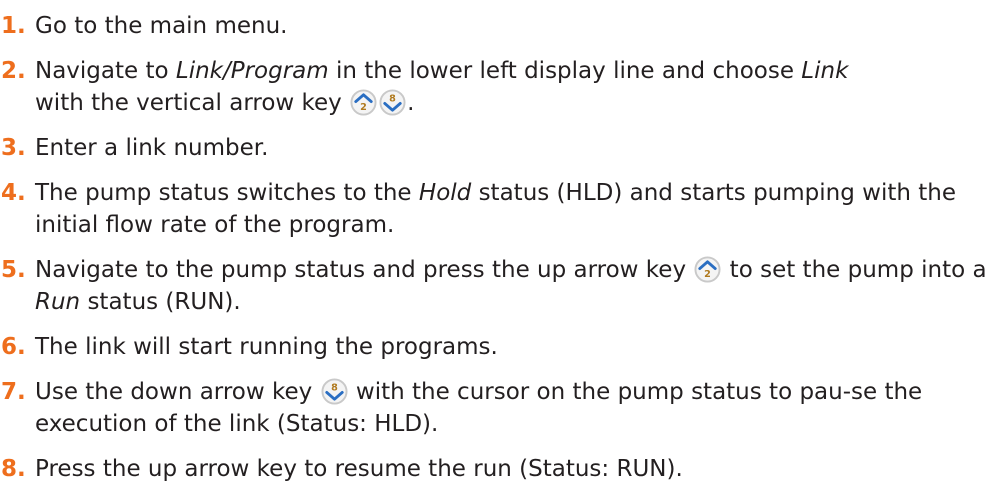 This screenshot has width=1005, height=485. What do you see at coordinates (502, 26) in the screenshot?
I see `step-1: 1. Go to the main menu.` at bounding box center [502, 26].